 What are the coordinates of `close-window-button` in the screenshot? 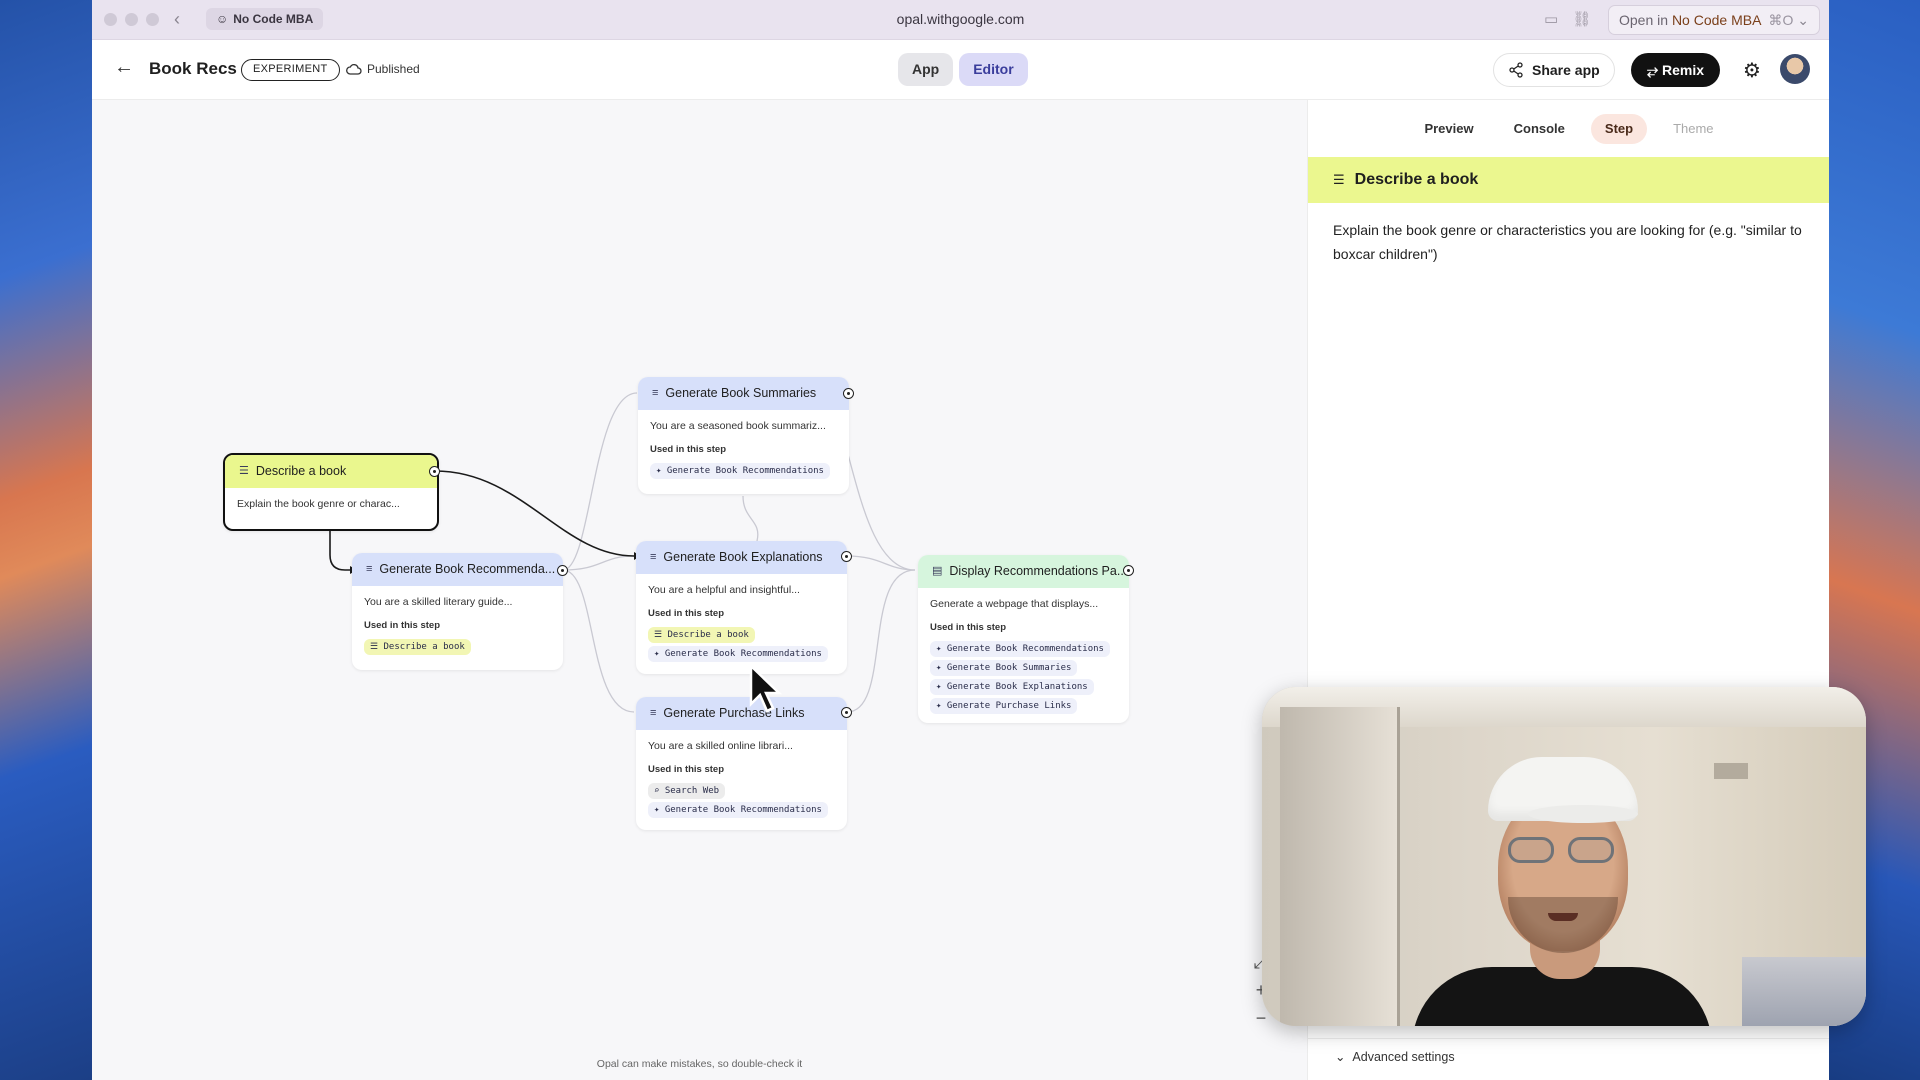 It's located at (110, 19).